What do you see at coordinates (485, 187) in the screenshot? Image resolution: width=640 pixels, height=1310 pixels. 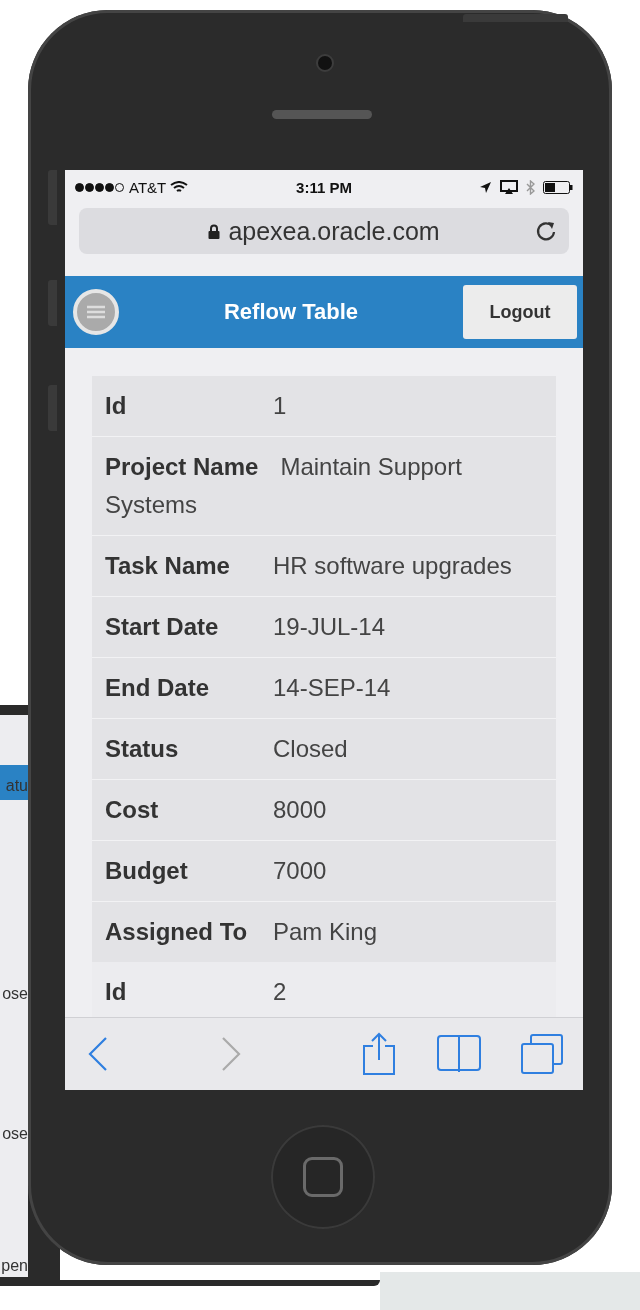 I see `location-arrow-icon` at bounding box center [485, 187].